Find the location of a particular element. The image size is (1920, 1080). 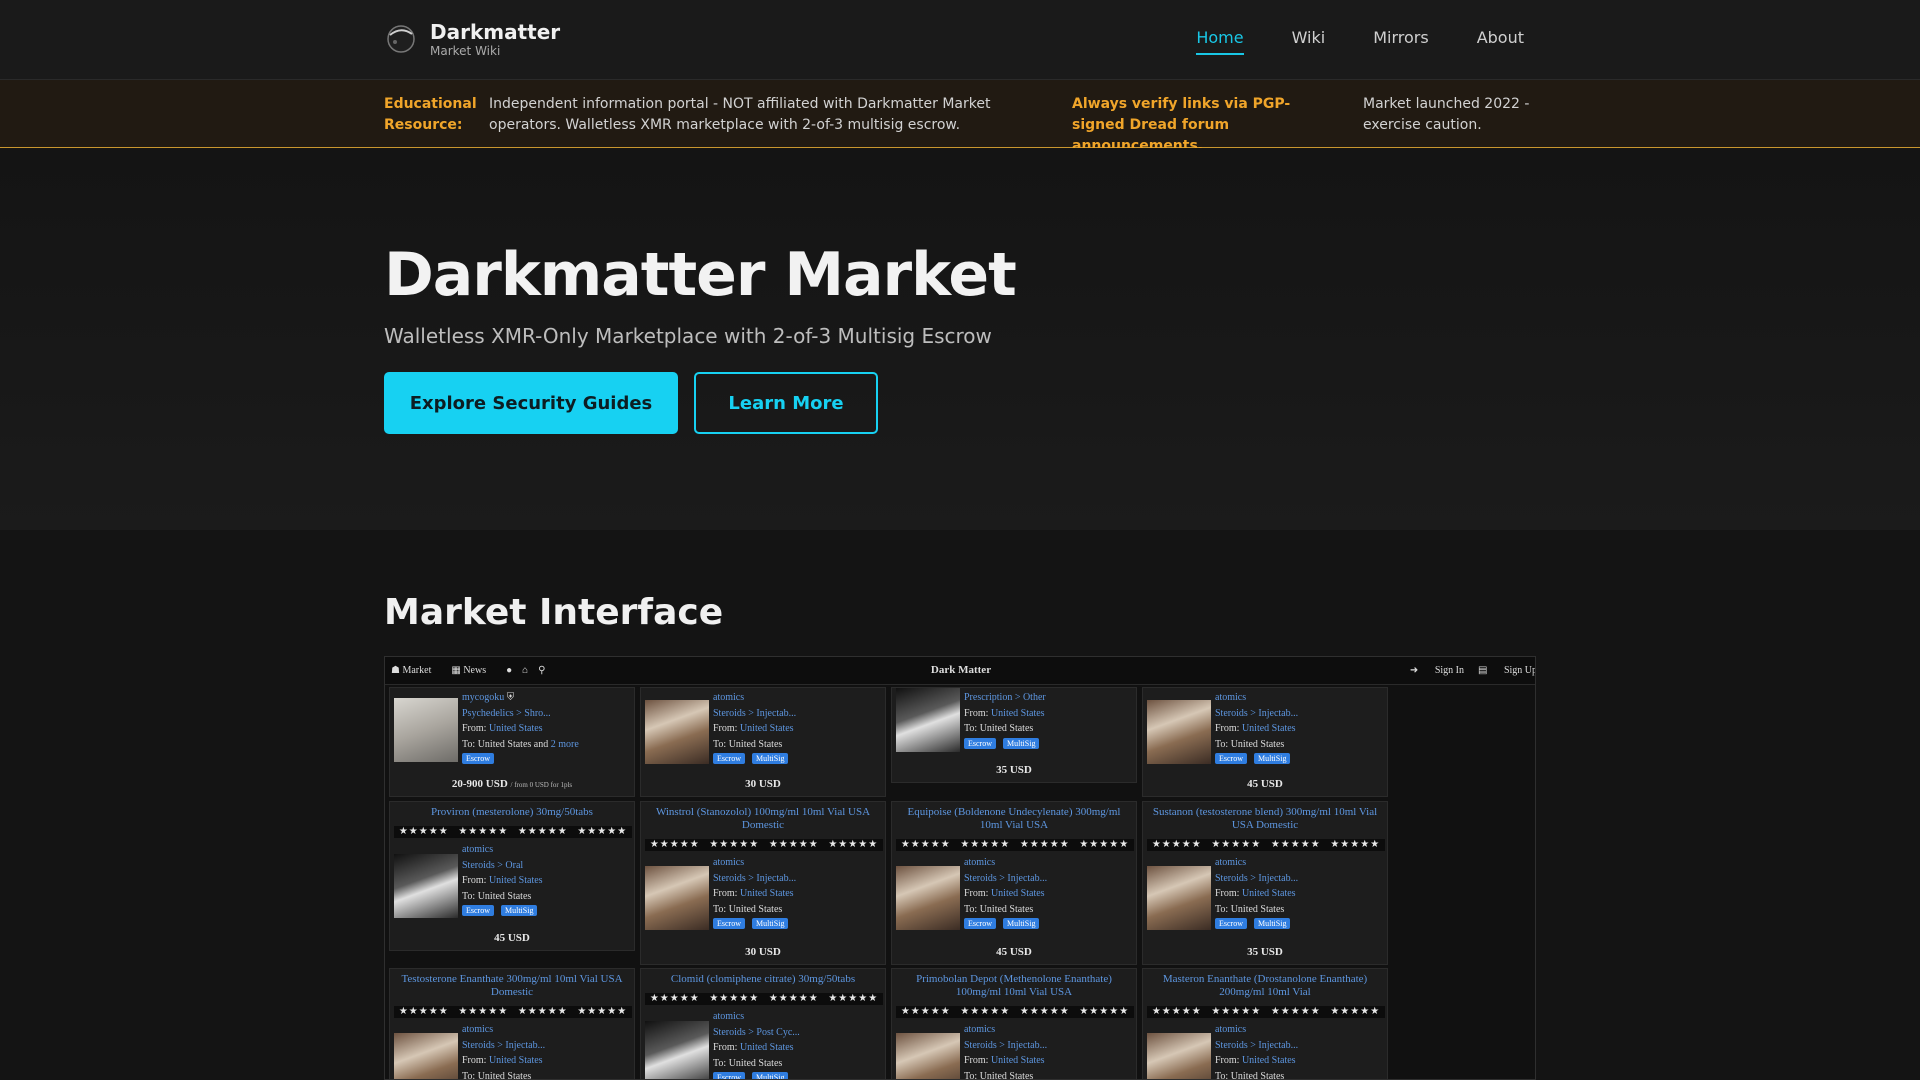

planet-logo-icon is located at coordinates (401, 39).